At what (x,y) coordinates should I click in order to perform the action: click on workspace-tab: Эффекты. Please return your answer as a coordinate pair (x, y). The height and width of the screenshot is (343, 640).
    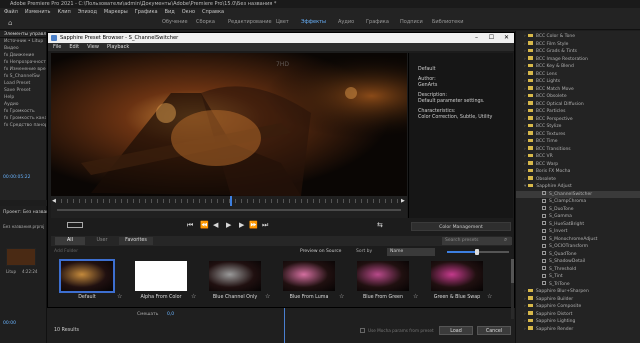
    Looking at the image, I should click on (313, 22).